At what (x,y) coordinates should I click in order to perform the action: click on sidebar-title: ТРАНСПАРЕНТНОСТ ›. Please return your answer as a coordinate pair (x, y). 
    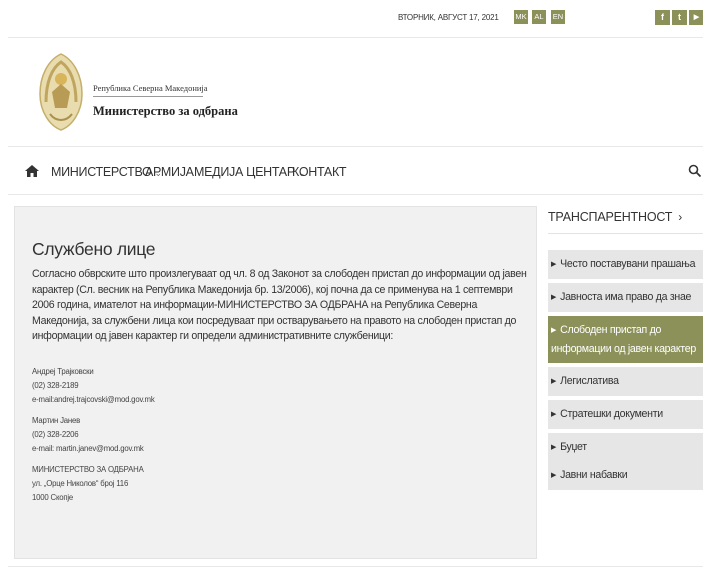
    Looking at the image, I should click on (615, 217).